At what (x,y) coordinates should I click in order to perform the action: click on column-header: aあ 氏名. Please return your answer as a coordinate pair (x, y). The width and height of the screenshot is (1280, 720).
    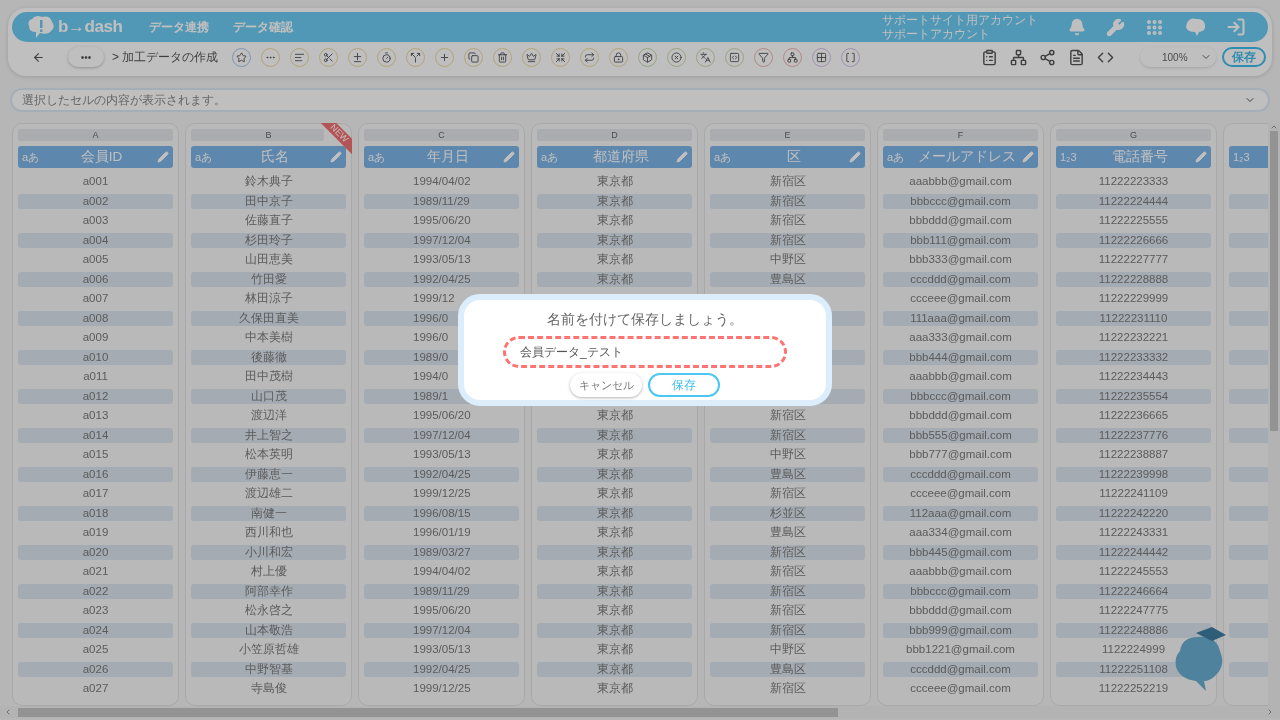
    Looking at the image, I should click on (268, 157).